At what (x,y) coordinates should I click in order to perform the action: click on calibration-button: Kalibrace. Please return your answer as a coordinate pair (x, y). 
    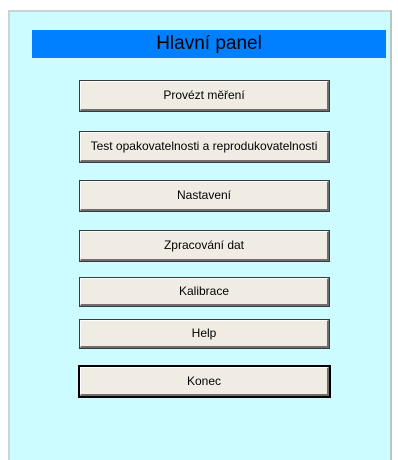
    Looking at the image, I should click on (204, 292).